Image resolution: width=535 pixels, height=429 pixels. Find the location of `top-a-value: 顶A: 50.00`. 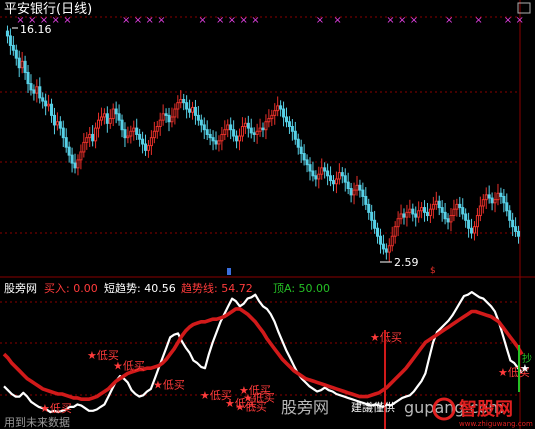

top-a-value: 顶A: 50.00 is located at coordinates (301, 288).